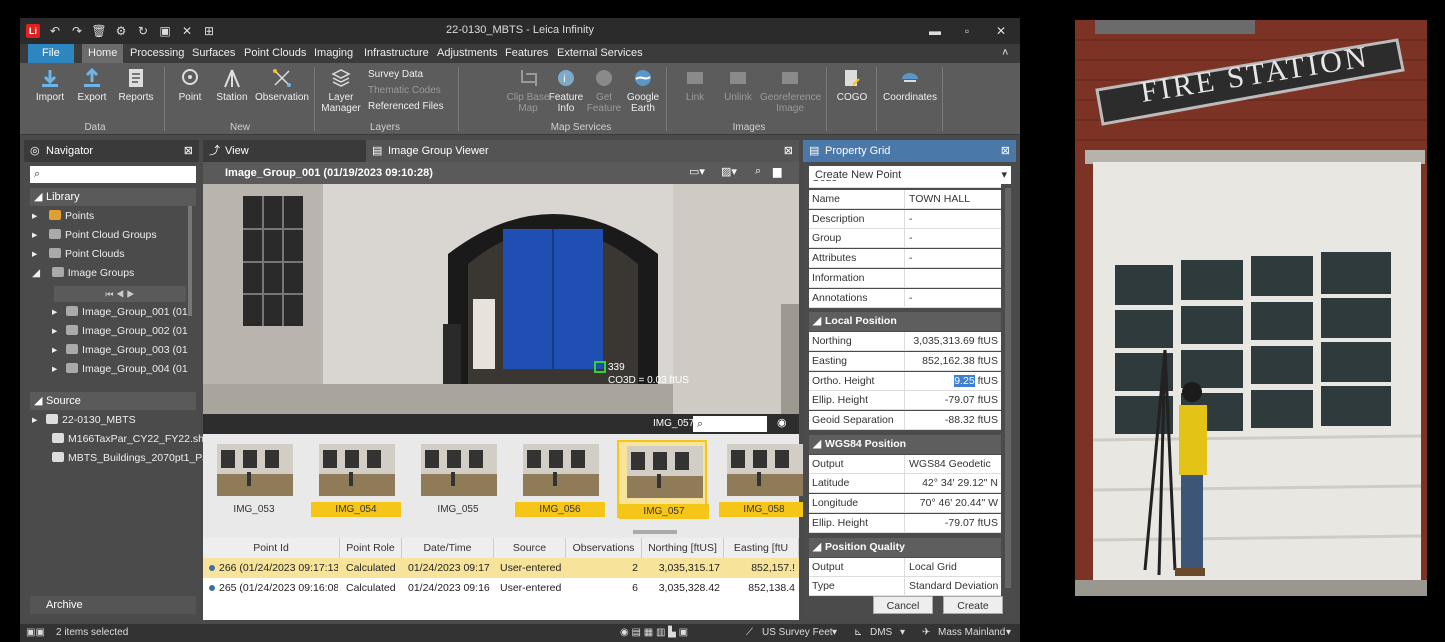  Describe the element at coordinates (905, 278) in the screenshot. I see `property-row: Information` at that location.